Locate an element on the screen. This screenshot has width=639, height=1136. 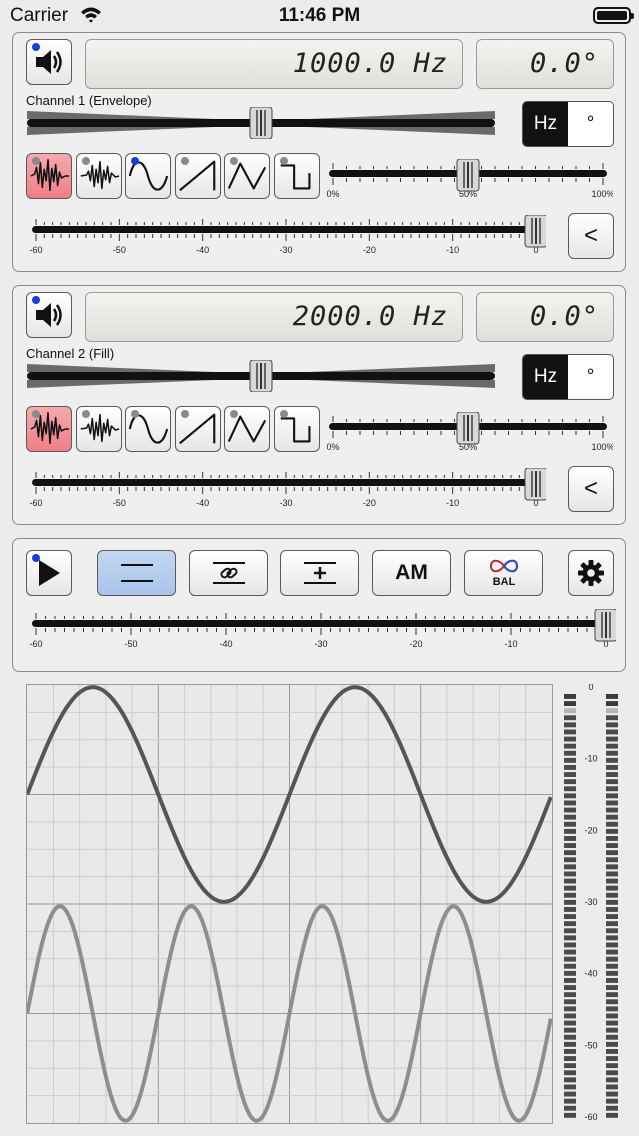
am-label: AM is located at coordinates (411, 572).